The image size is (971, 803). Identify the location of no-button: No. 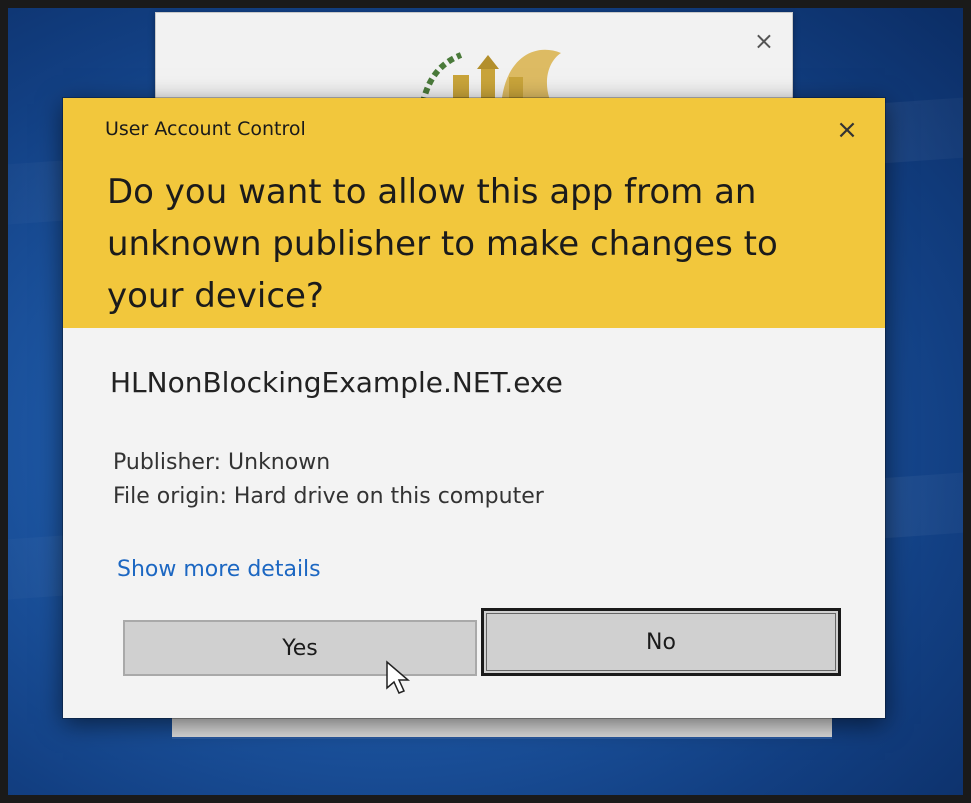
(661, 642).